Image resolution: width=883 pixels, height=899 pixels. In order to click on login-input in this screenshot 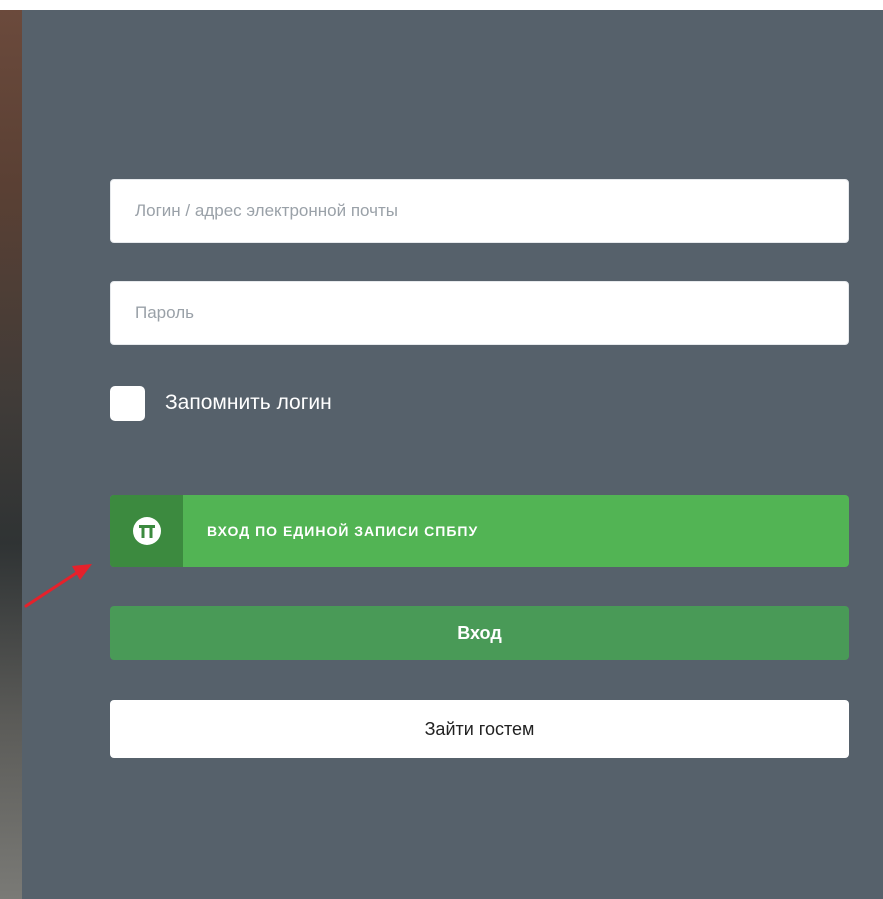, I will do `click(479, 211)`.